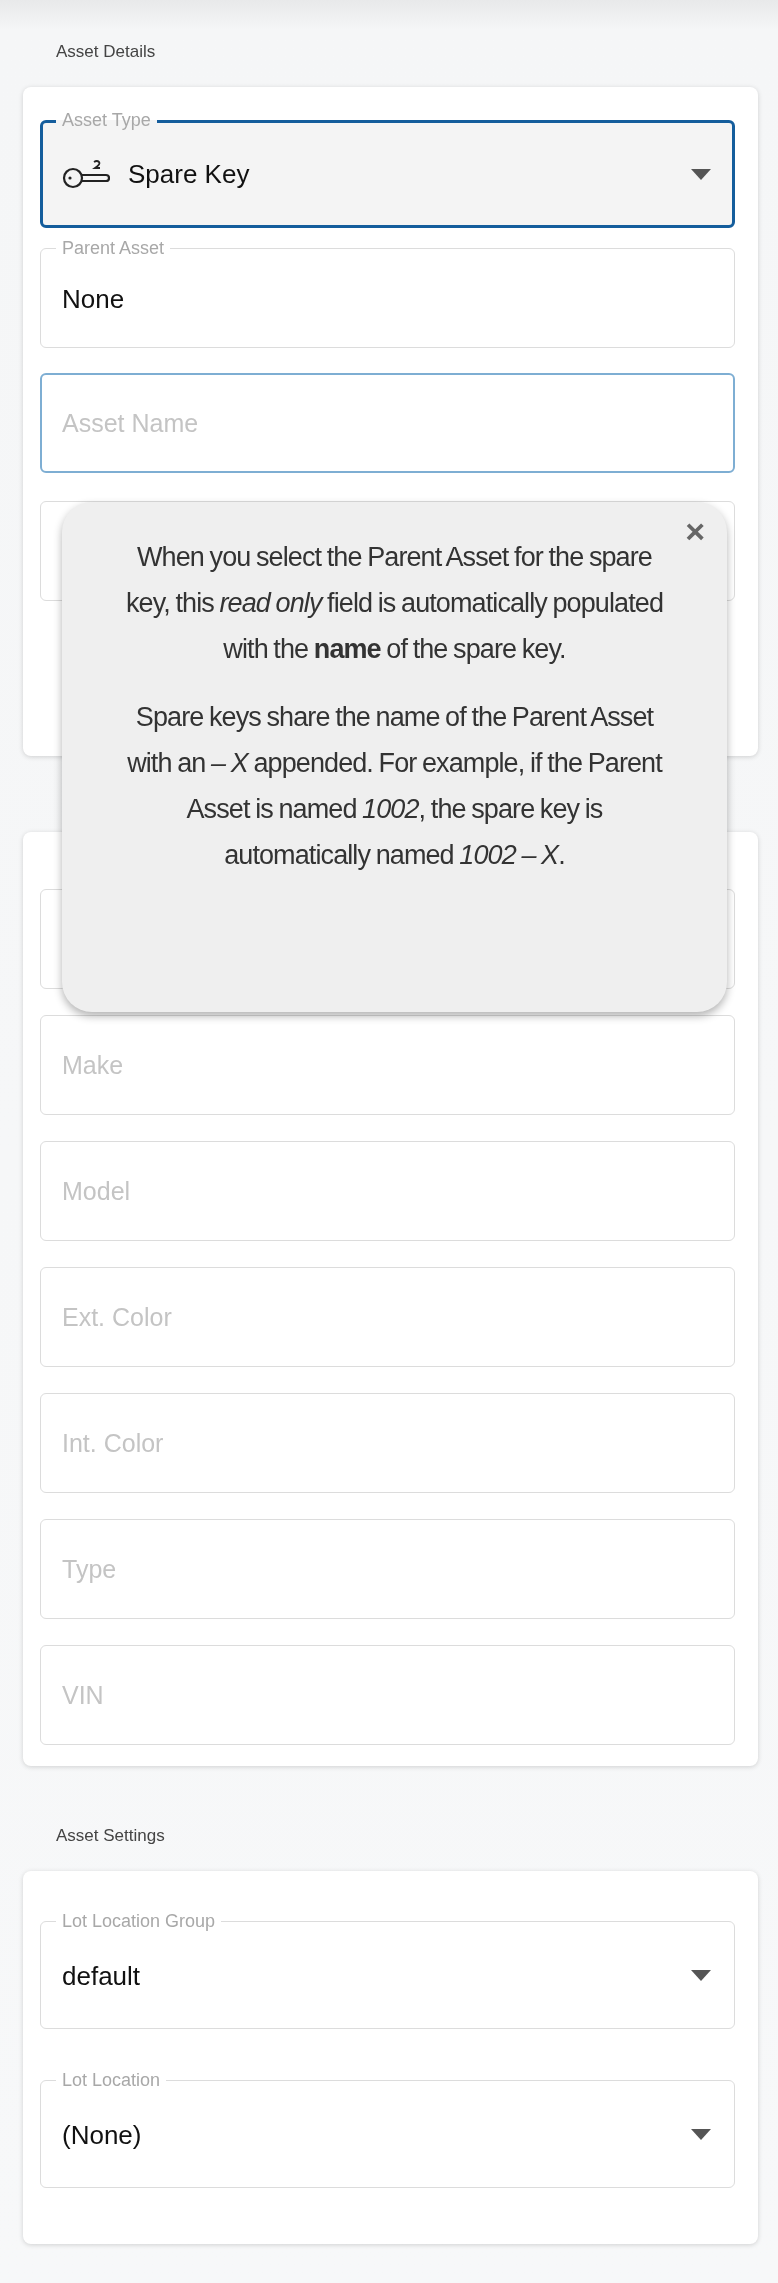 Image resolution: width=778 pixels, height=2283 pixels. What do you see at coordinates (395, 786) in the screenshot?
I see `help-text: Spare keys share the name of the Parent Asset with an – X appended. For example, if the Parent Asset is named 1002, the spare key is automatically named 1002 – X.` at bounding box center [395, 786].